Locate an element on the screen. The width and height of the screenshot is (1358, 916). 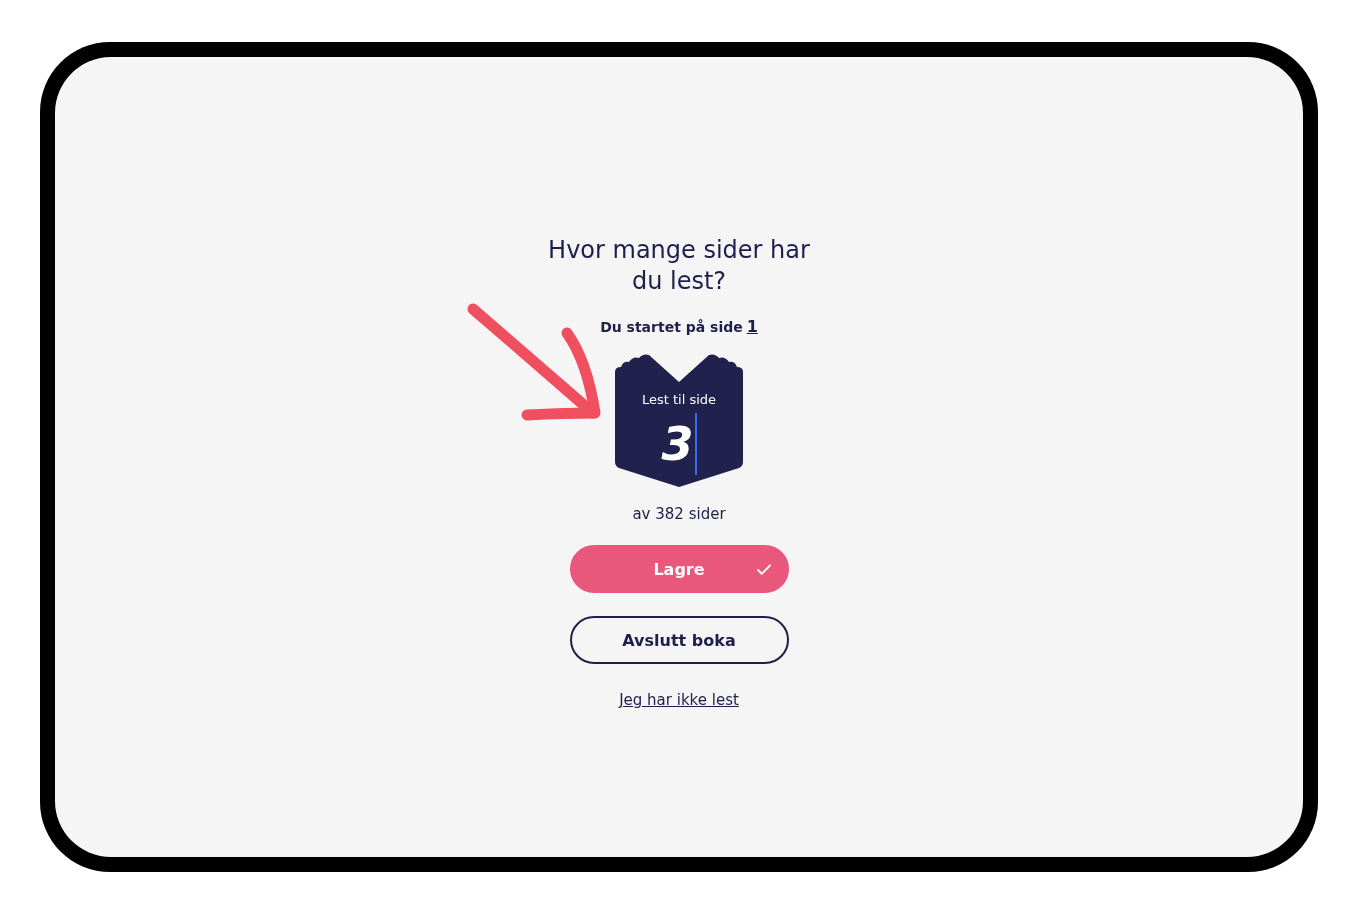
start-label: Du startet på side is located at coordinates (671, 327).